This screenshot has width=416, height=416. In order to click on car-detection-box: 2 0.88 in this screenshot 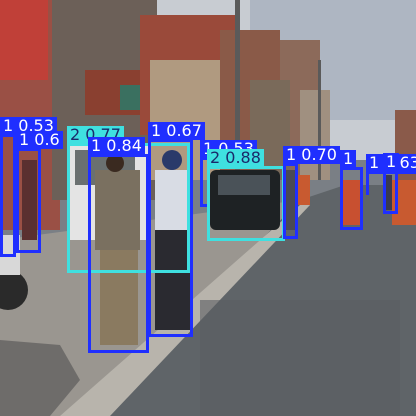, I will do `click(246, 195)`.